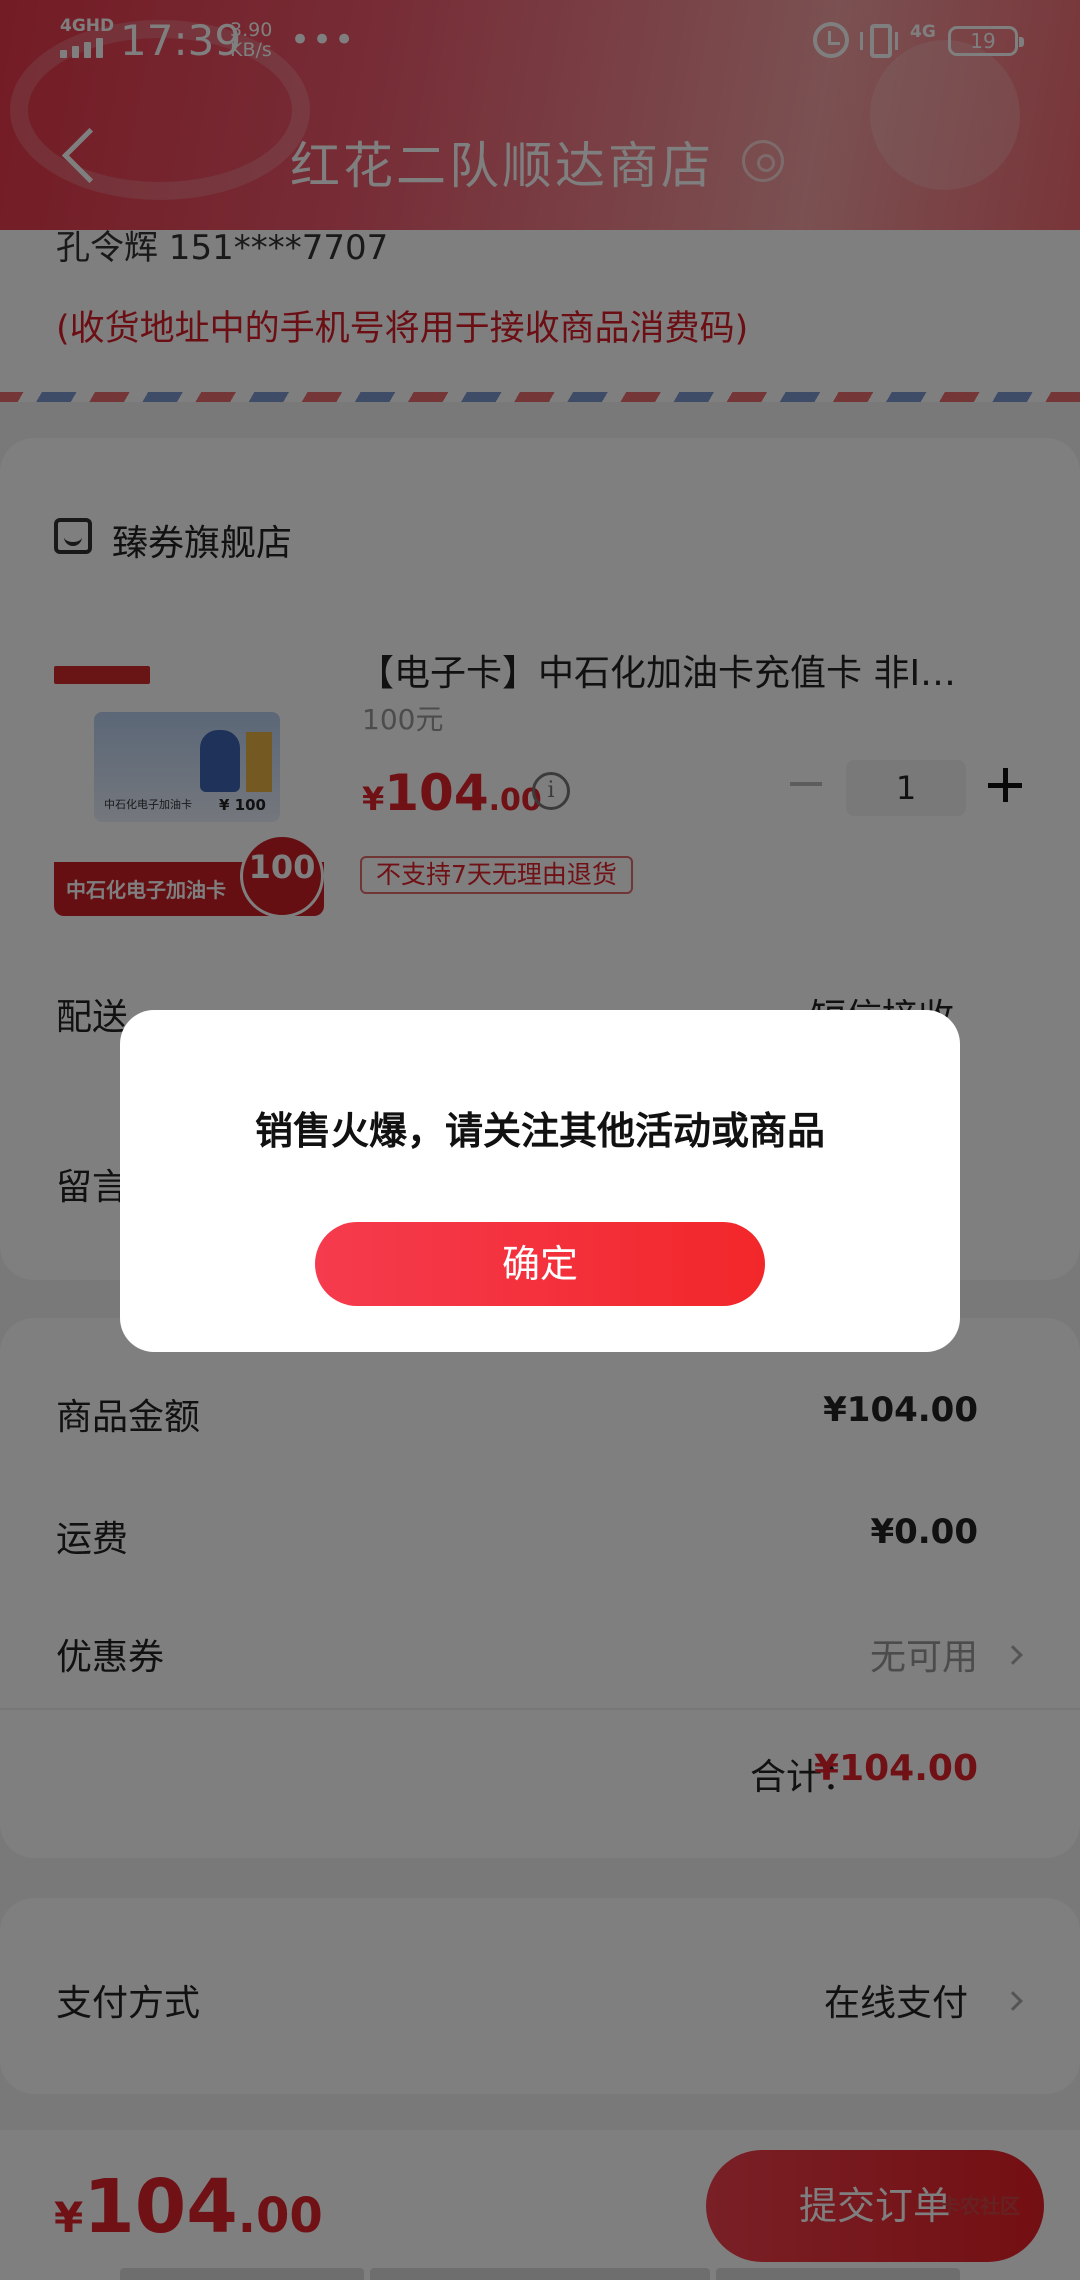 The width and height of the screenshot is (1080, 2280). Describe the element at coordinates (540, 1181) in the screenshot. I see `alert-dialog: 销售火爆，请关注其他活动或商品 确定` at that location.